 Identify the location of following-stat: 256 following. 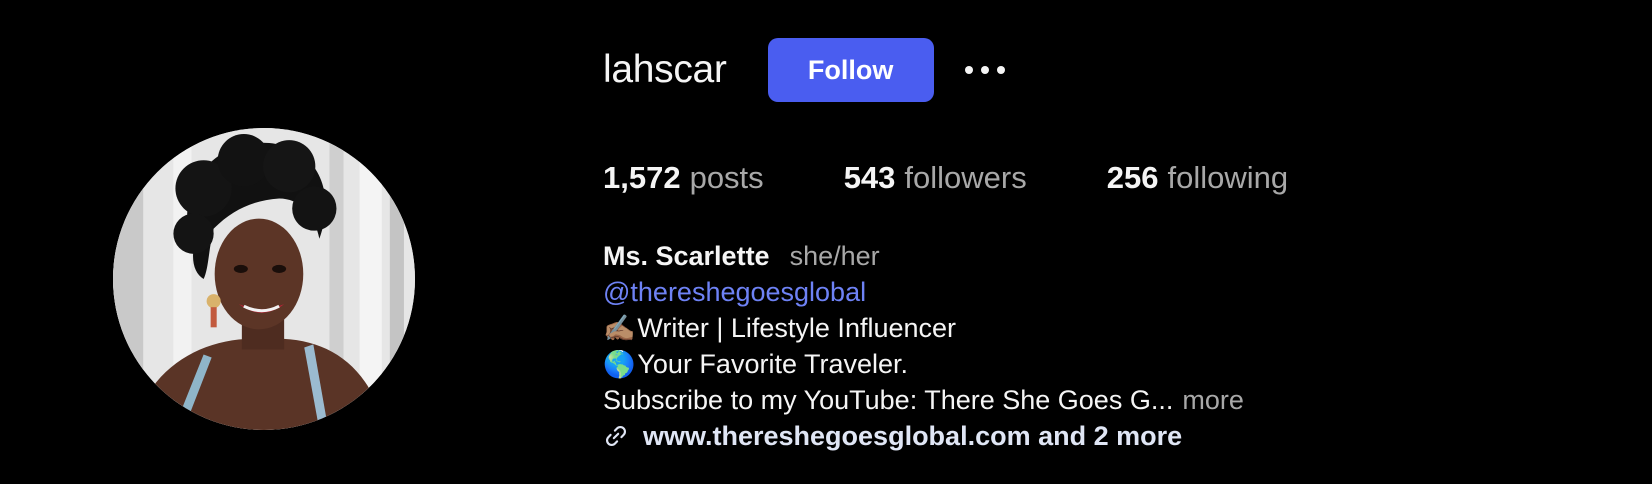
(1197, 178).